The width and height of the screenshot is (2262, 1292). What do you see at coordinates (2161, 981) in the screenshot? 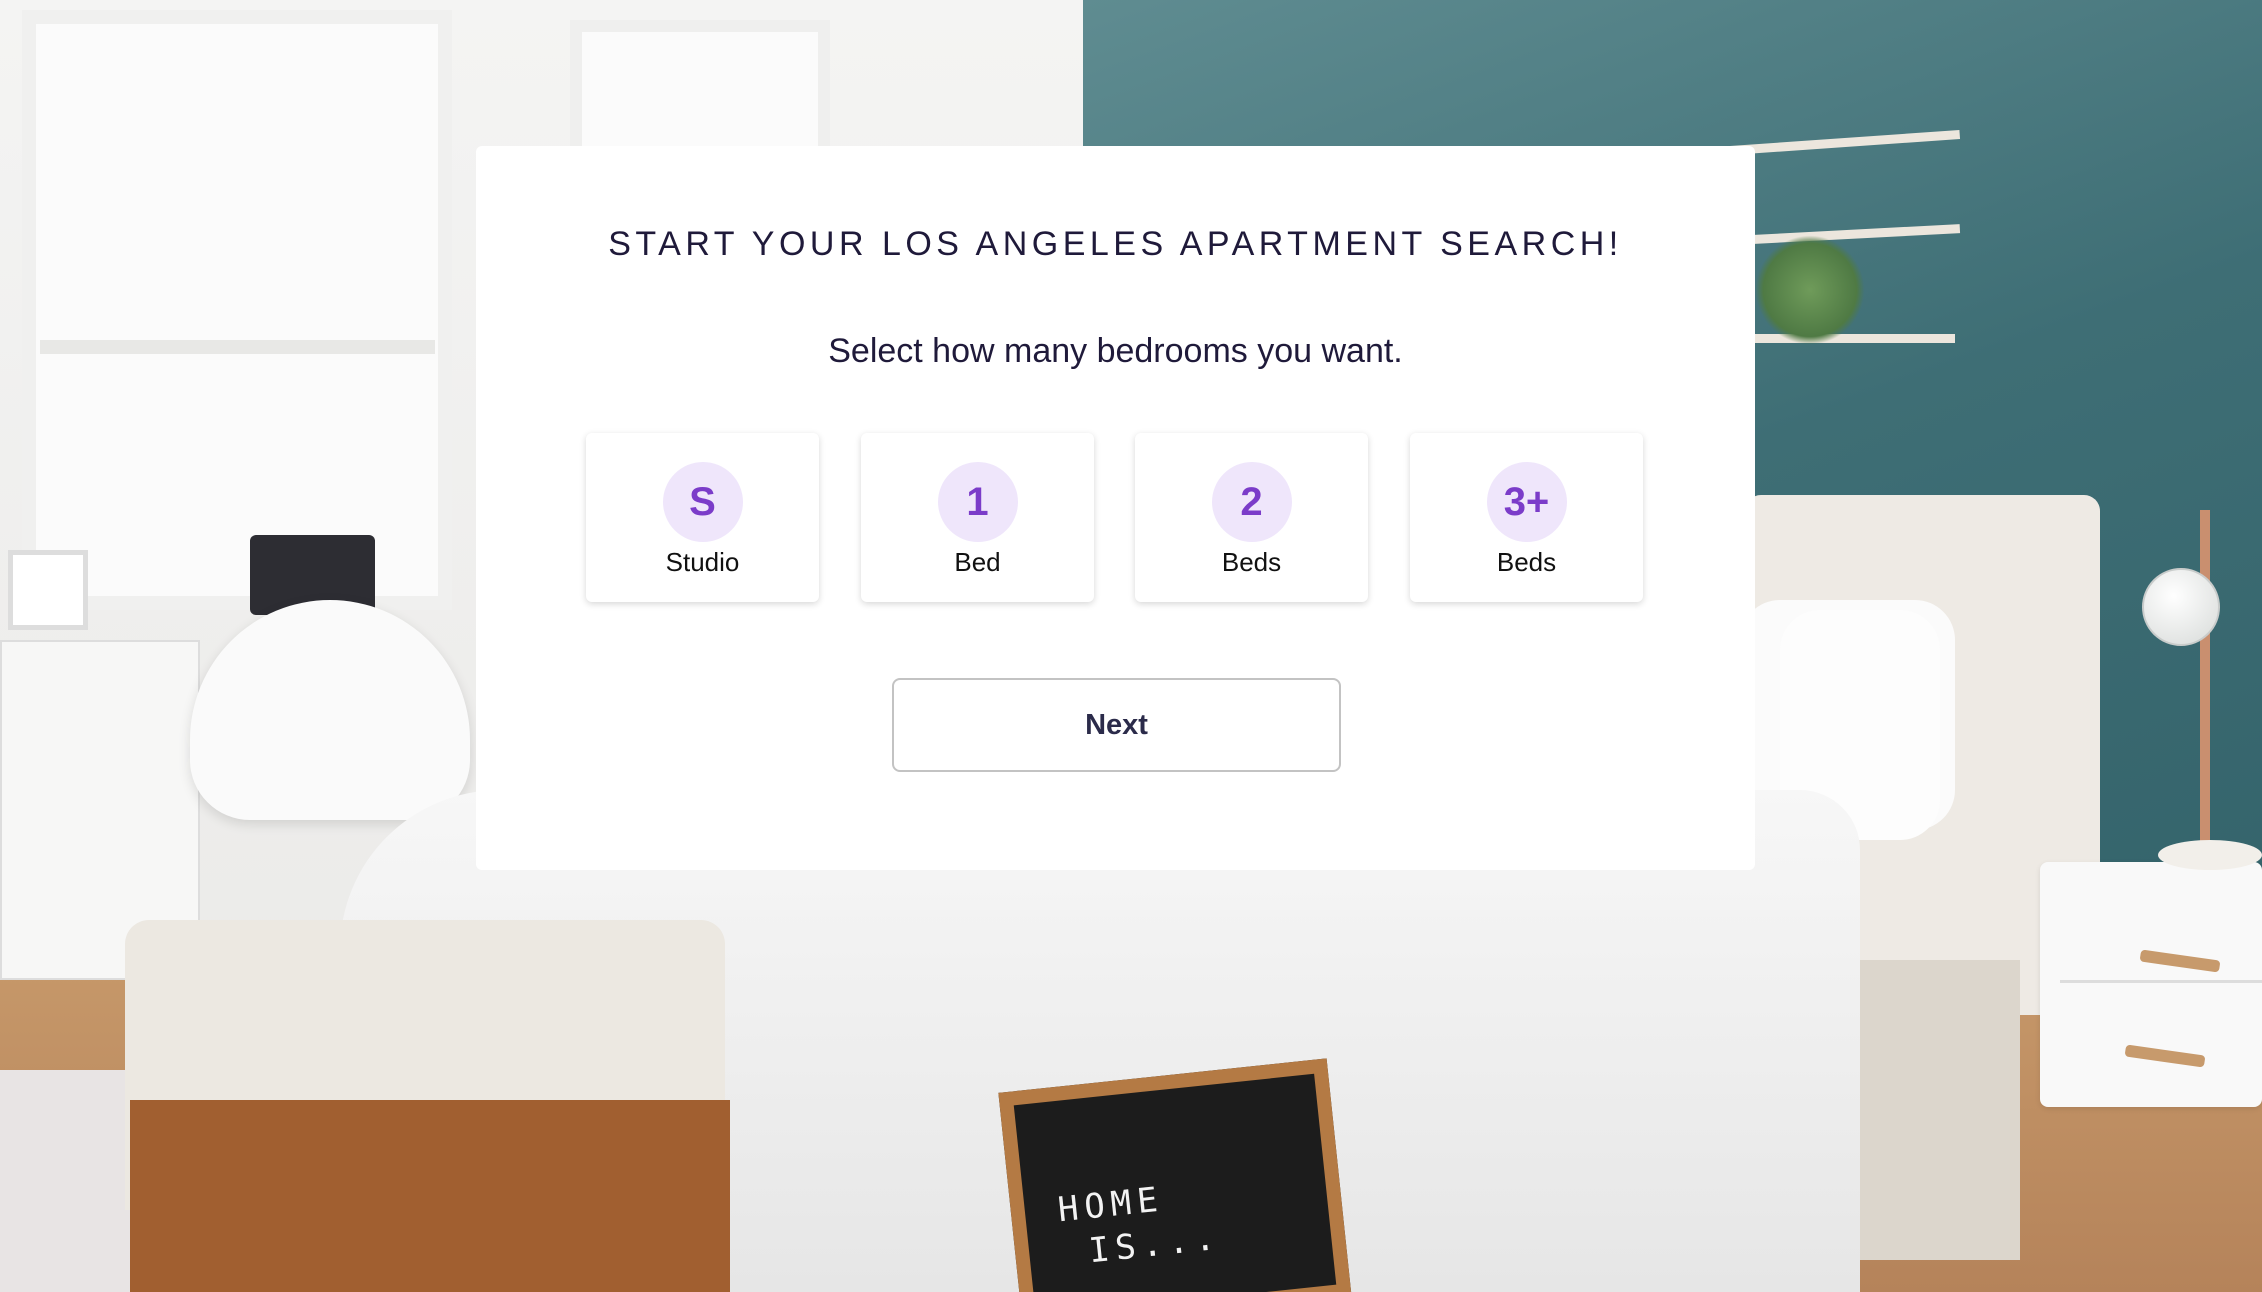
I see `drawer-divider` at bounding box center [2161, 981].